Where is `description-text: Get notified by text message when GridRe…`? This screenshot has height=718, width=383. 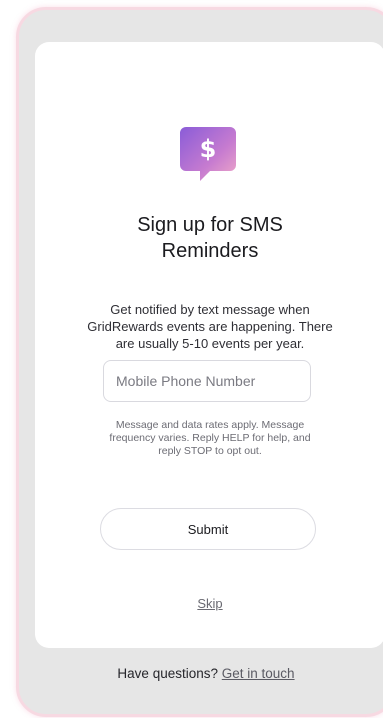 description-text: Get notified by text message when GridRe… is located at coordinates (210, 326).